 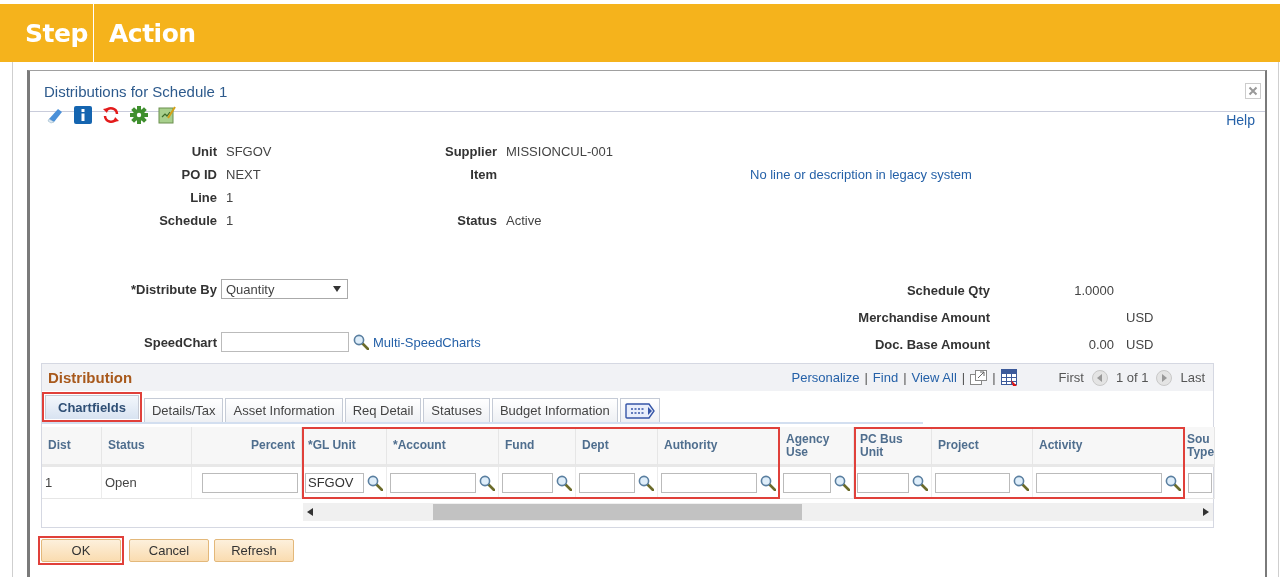 What do you see at coordinates (337, 289) in the screenshot?
I see `dropdown-arrow-icon` at bounding box center [337, 289].